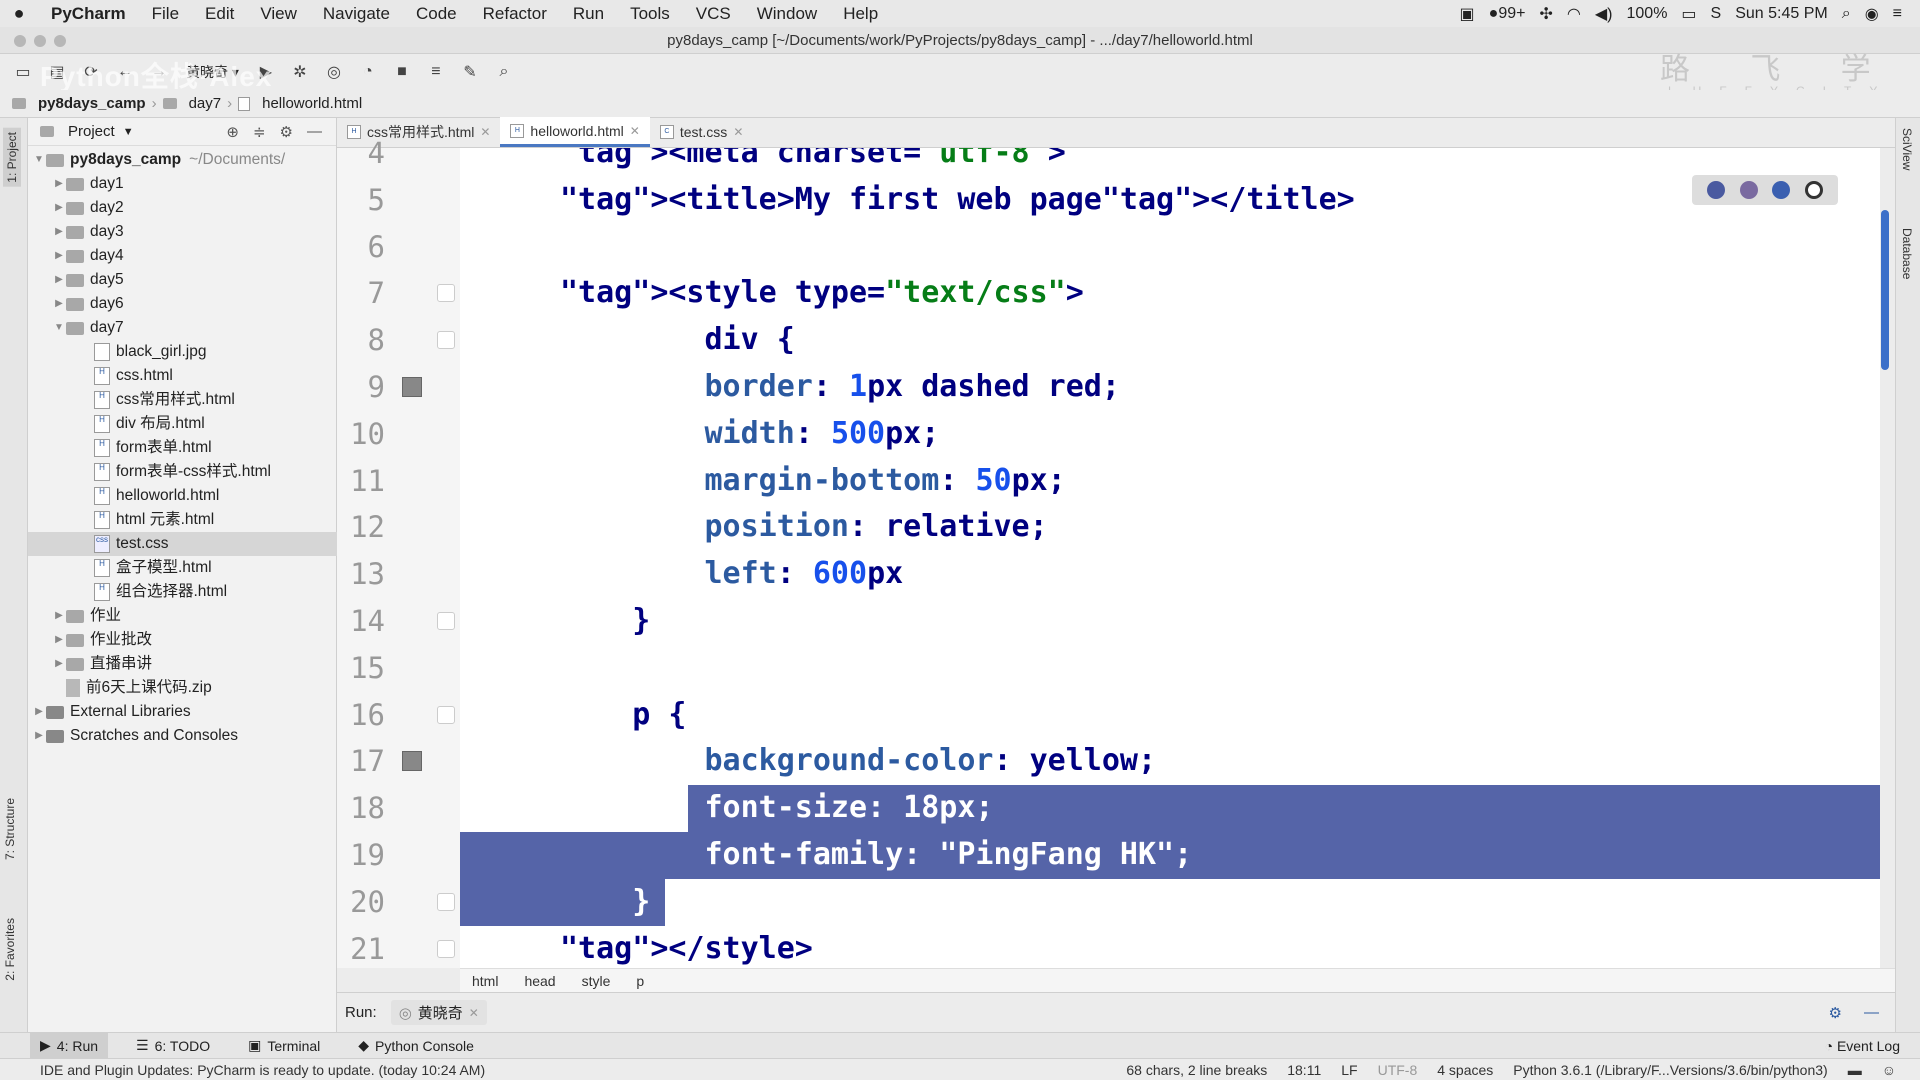  Describe the element at coordinates (10, 949) in the screenshot. I see `tab-favorites-toolwindow: 2: Favorites` at that location.